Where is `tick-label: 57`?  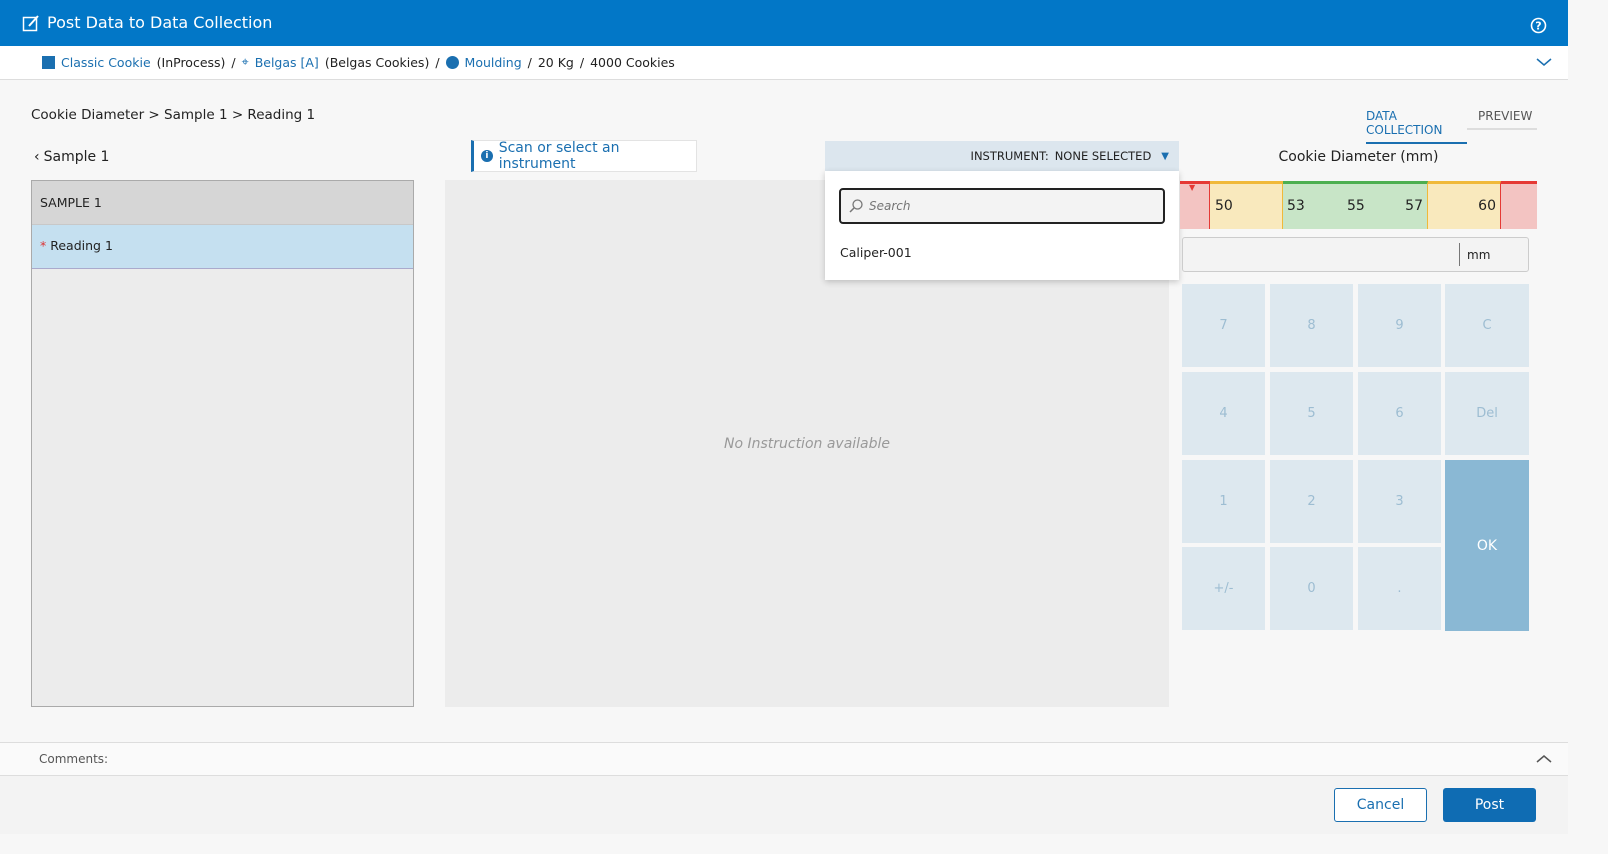
tick-label: 57 is located at coordinates (1414, 206).